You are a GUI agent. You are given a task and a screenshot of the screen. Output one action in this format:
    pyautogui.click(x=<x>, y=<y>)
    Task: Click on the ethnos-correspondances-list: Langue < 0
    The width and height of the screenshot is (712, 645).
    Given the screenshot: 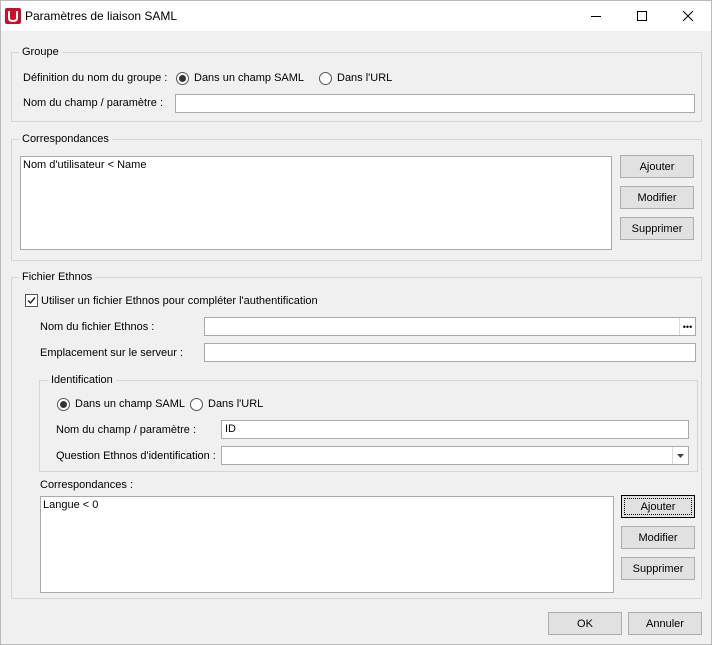 What is the action you would take?
    pyautogui.click(x=327, y=544)
    